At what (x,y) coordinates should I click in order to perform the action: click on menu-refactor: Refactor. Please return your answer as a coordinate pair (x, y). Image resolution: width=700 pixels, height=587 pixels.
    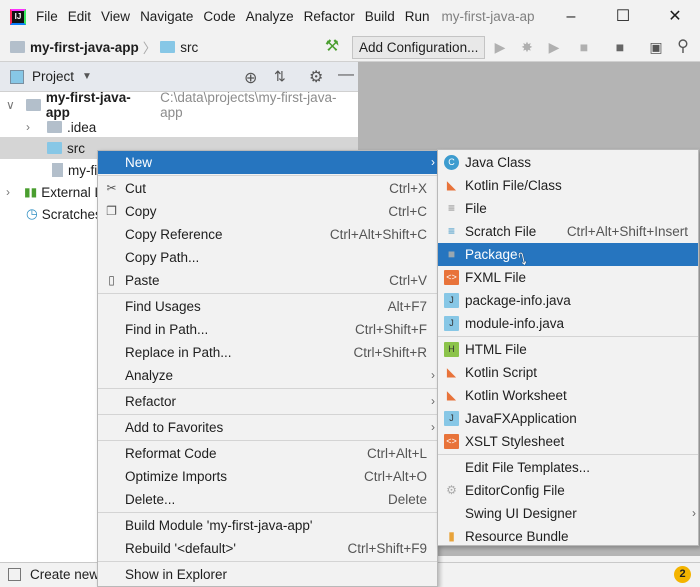
    Looking at the image, I should click on (329, 16).